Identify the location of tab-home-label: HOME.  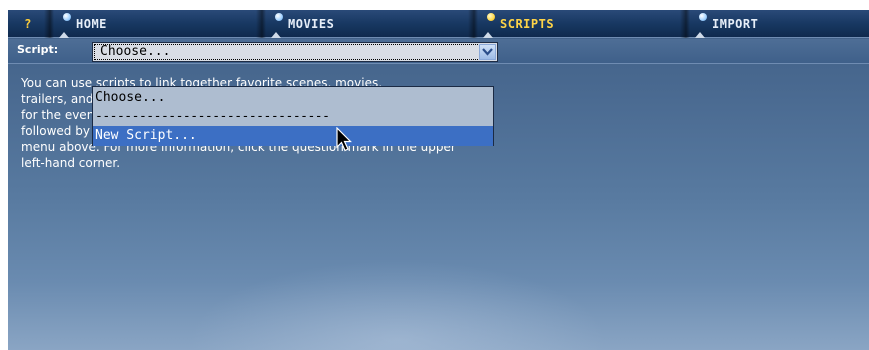
(91, 24).